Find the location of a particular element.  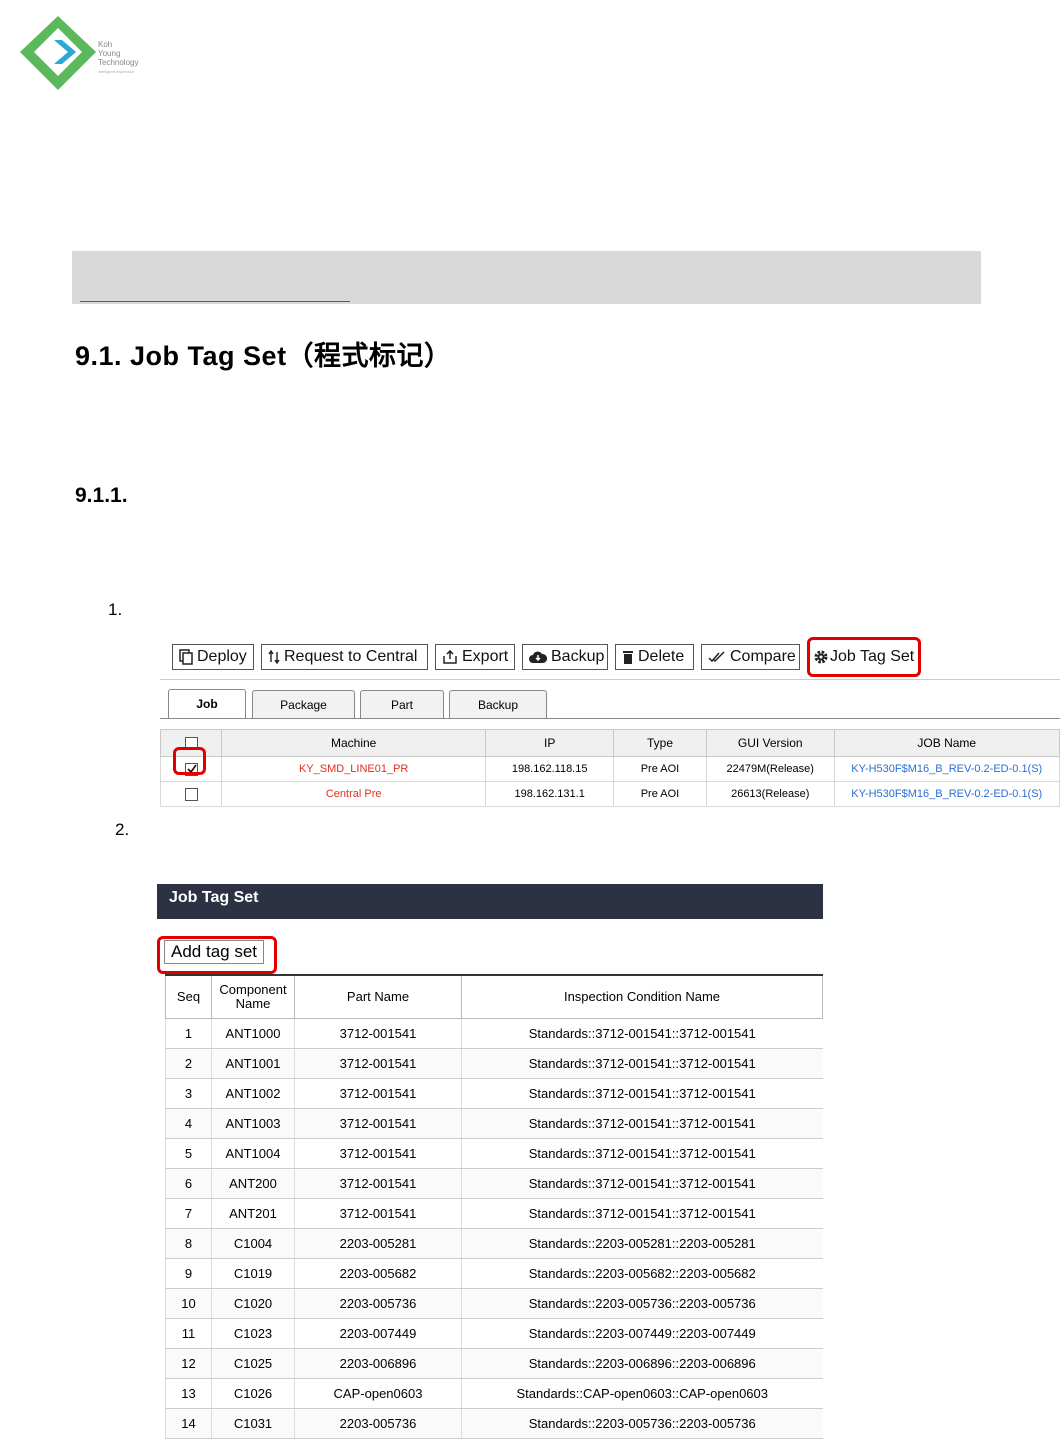

seq-cell: 7 is located at coordinates (188, 1213).